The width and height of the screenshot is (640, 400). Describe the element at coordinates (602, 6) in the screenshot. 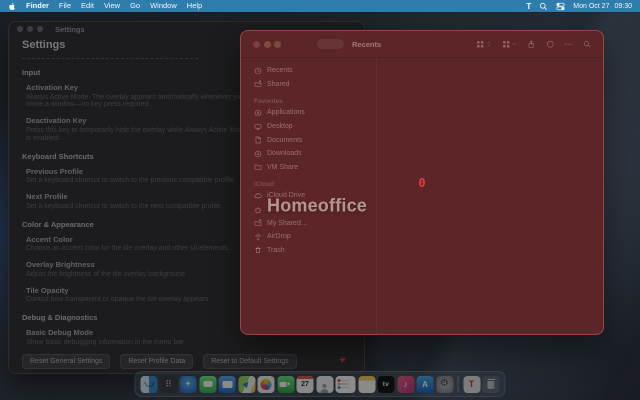

I see `menu-bar-clock: Mon Oct 27 09:30` at that location.